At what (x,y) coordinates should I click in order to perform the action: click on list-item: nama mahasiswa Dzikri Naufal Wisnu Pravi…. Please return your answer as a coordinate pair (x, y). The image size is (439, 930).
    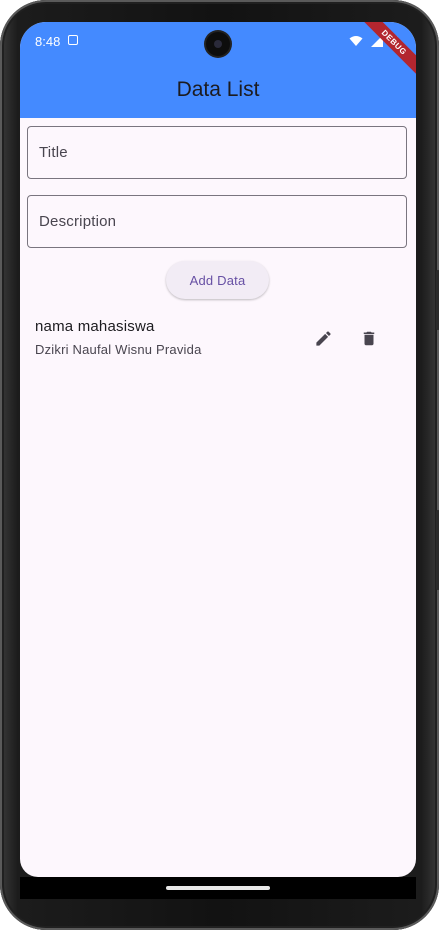
    Looking at the image, I should click on (218, 338).